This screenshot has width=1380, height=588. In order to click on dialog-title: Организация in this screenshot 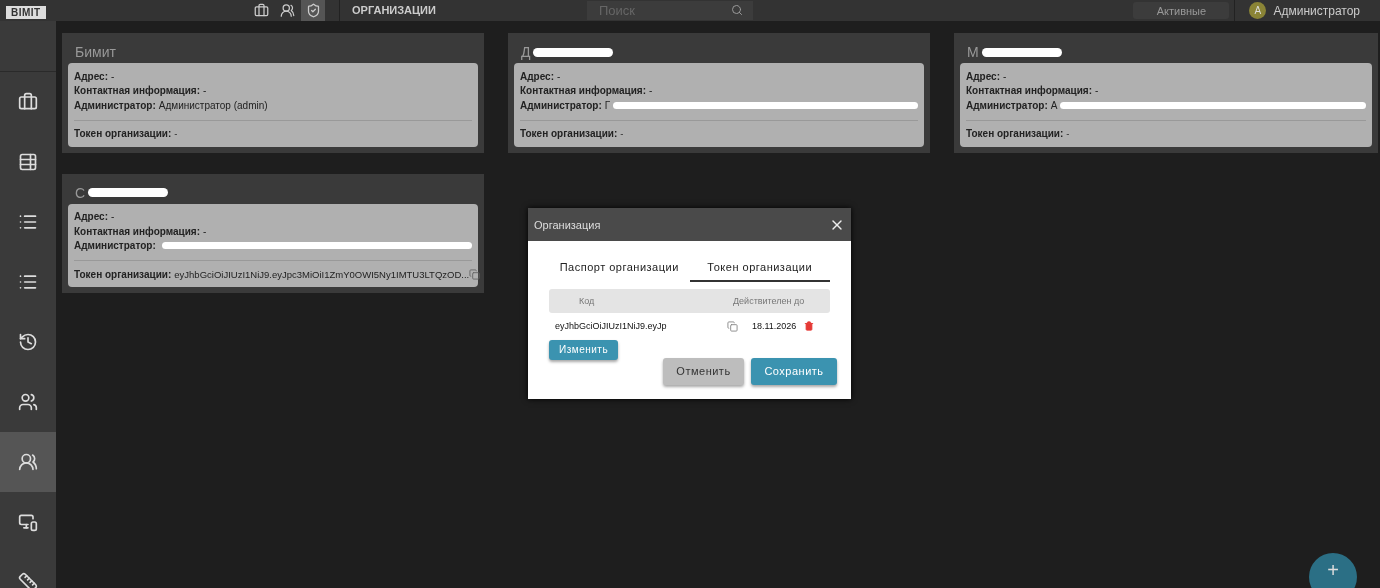, I will do `click(567, 224)`.